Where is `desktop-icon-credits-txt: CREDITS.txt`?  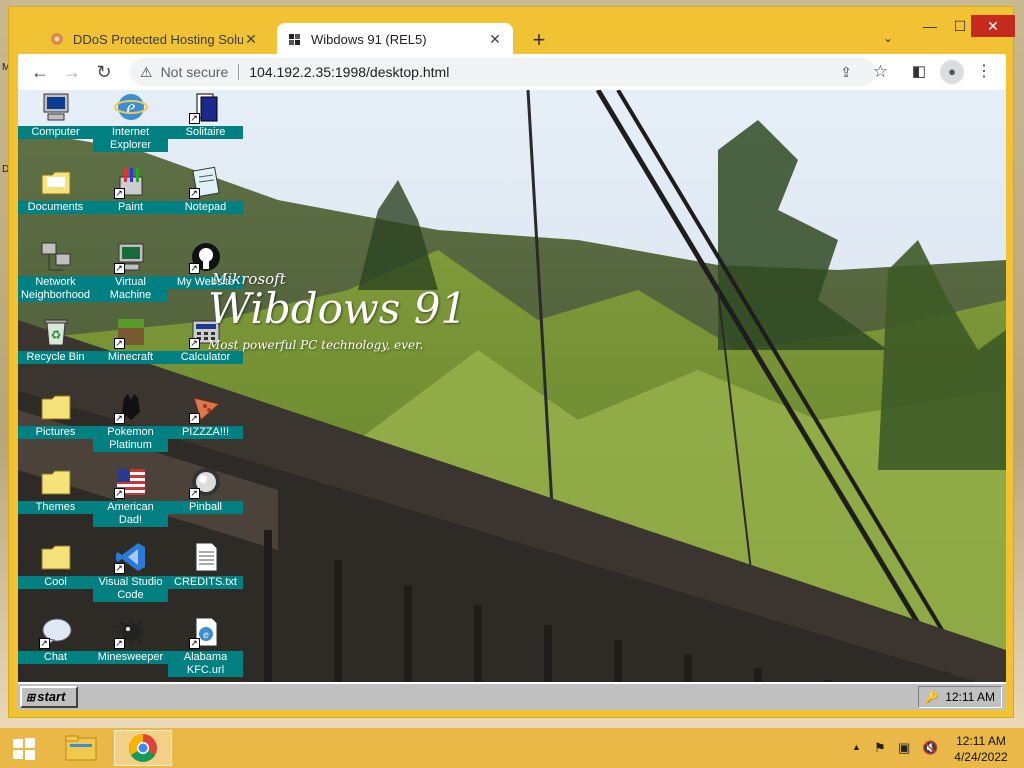 desktop-icon-credits-txt: CREDITS.txt is located at coordinates (205, 564).